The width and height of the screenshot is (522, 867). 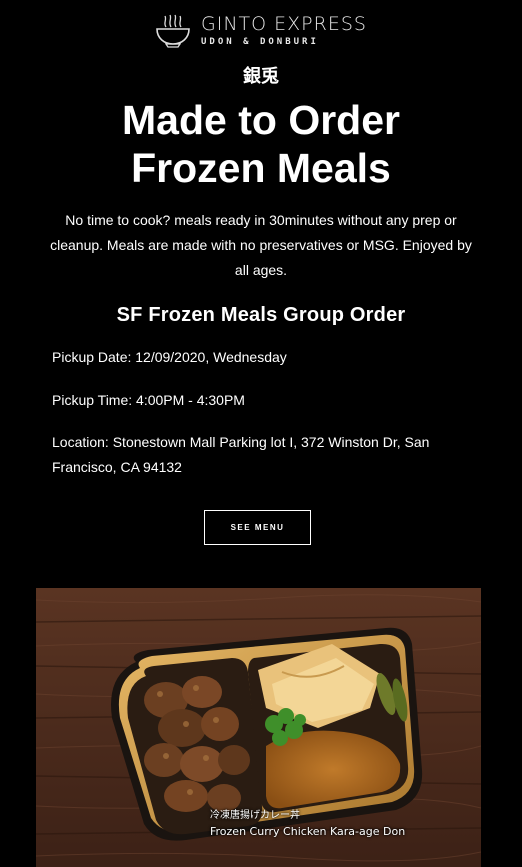 I want to click on page-title-line1: Made to Order, so click(x=261, y=120).